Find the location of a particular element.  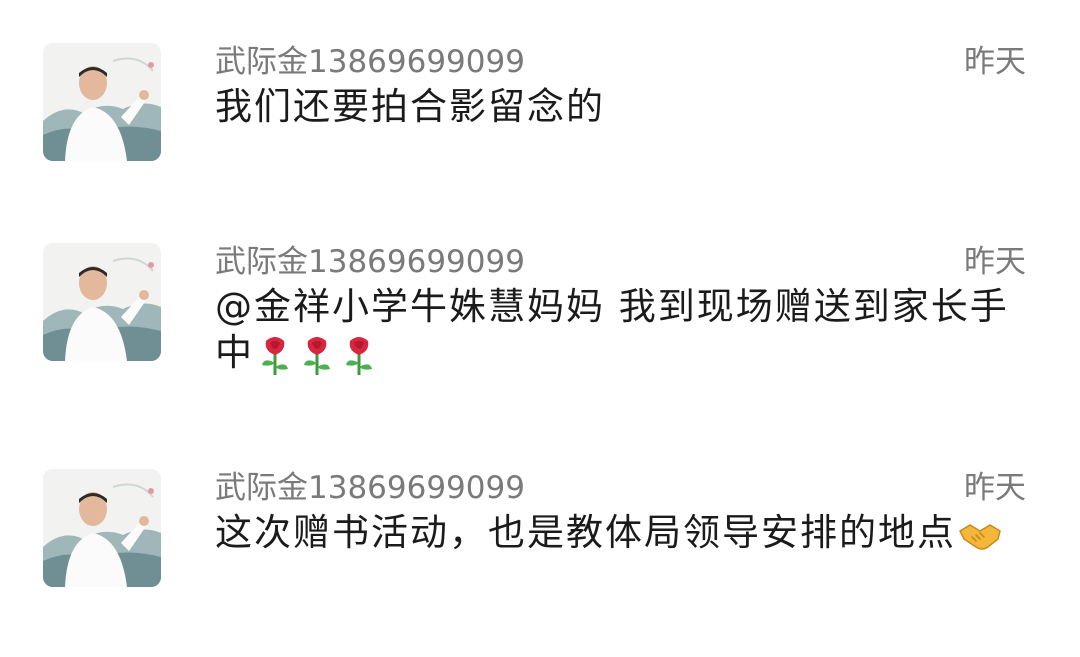

comment-text-content: @金祥小学牛姝慧妈妈 我到现场赠送到家长手中 is located at coordinates (612, 329).